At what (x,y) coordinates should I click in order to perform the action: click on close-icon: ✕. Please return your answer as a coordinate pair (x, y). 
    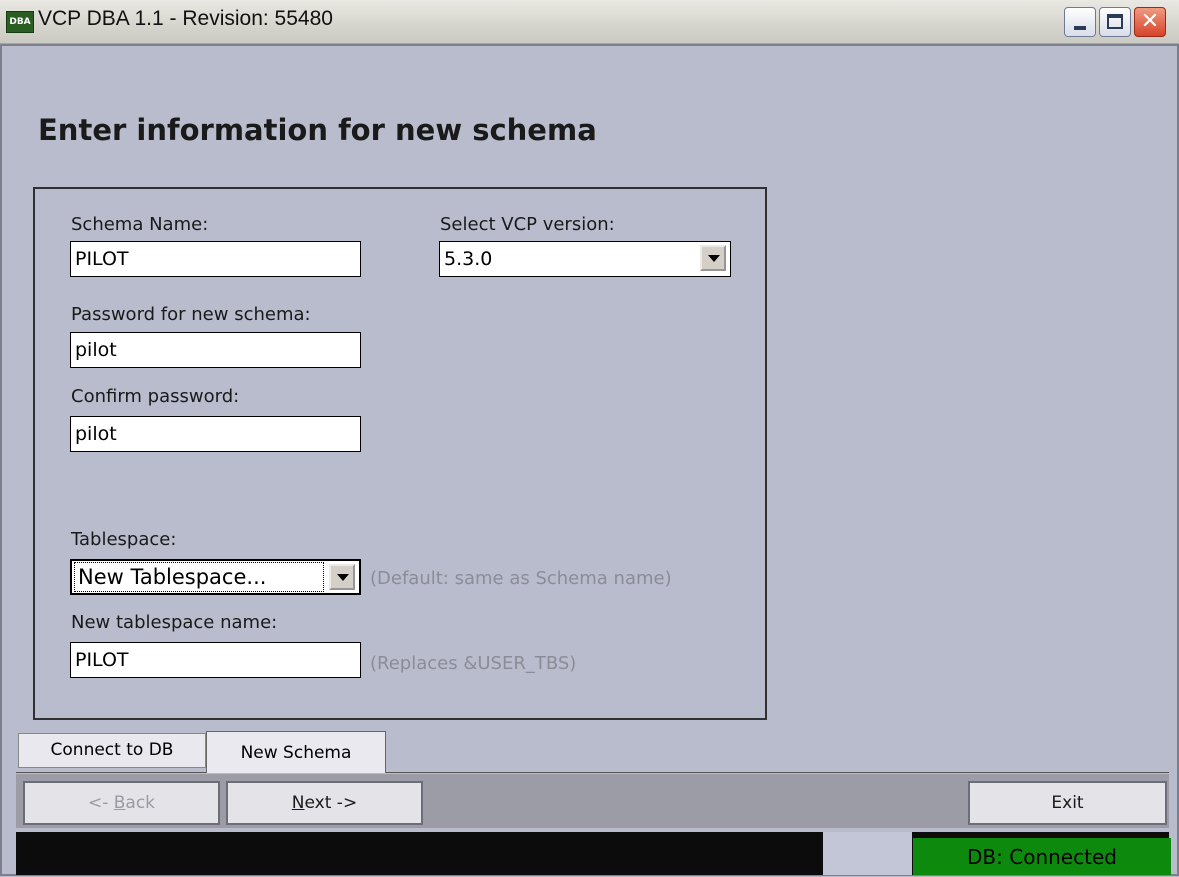
    Looking at the image, I should click on (1150, 21).